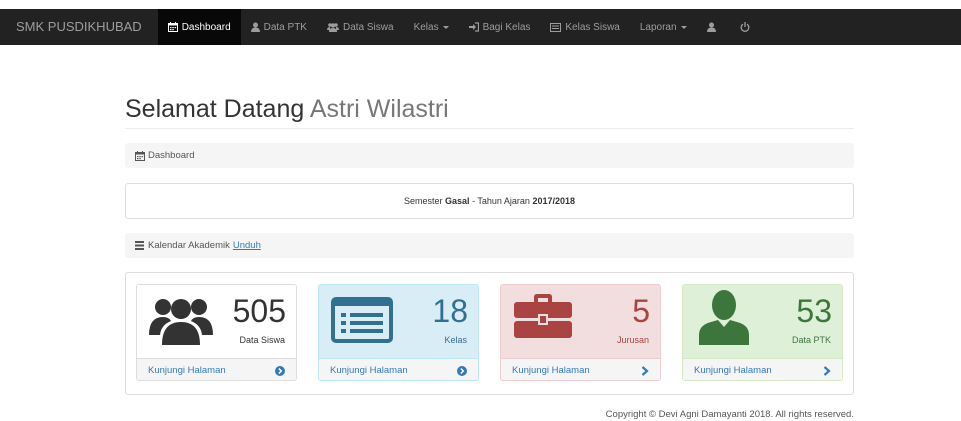  I want to click on nav-item-data-ptk: Data PTK, so click(279, 27).